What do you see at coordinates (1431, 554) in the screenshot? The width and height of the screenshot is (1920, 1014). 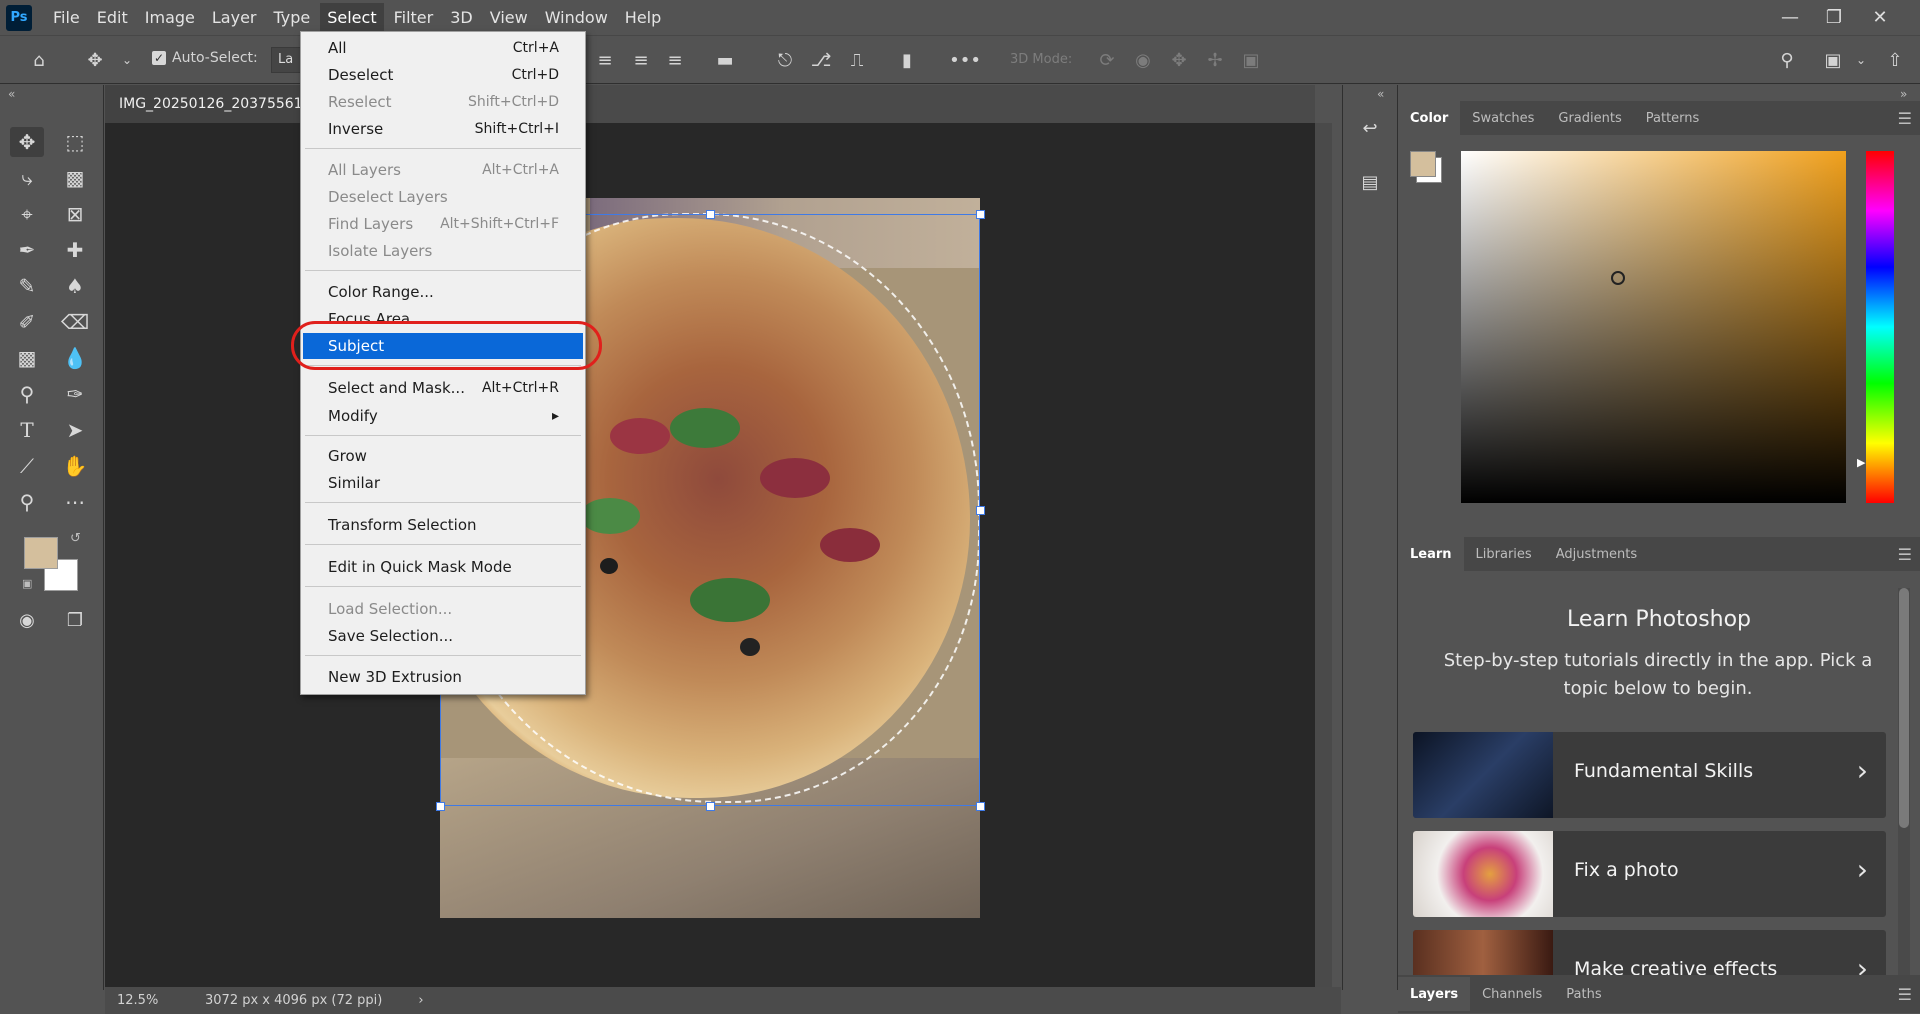 I see `tab-learn: Learn` at bounding box center [1431, 554].